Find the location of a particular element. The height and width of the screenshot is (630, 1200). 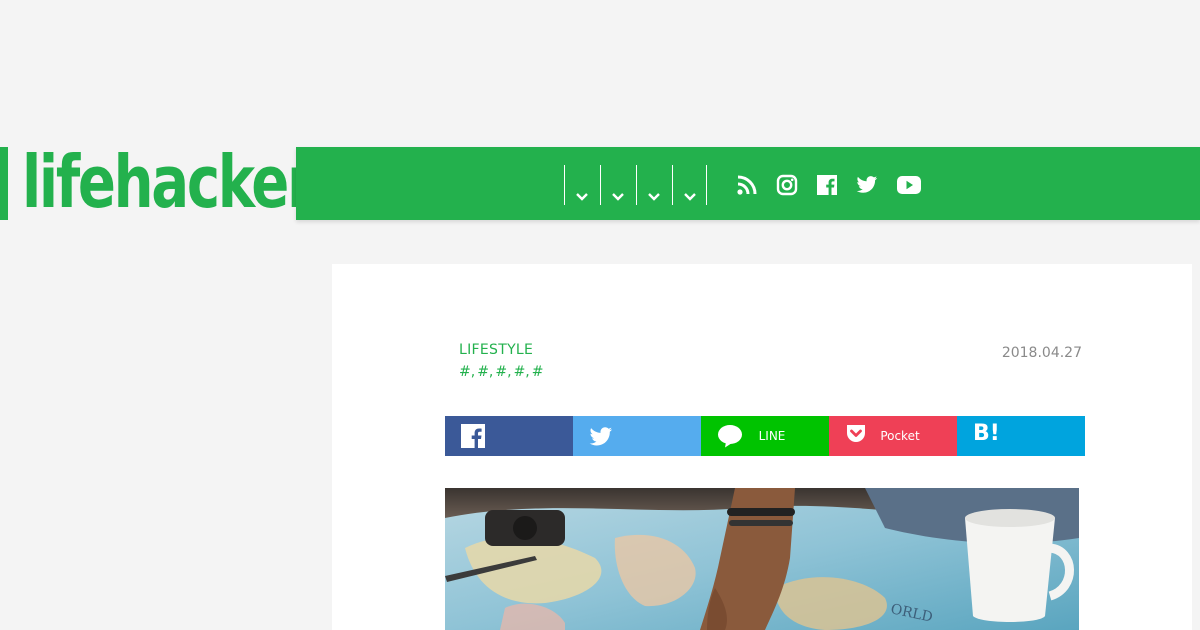

logo-stripe is located at coordinates (4, 183).